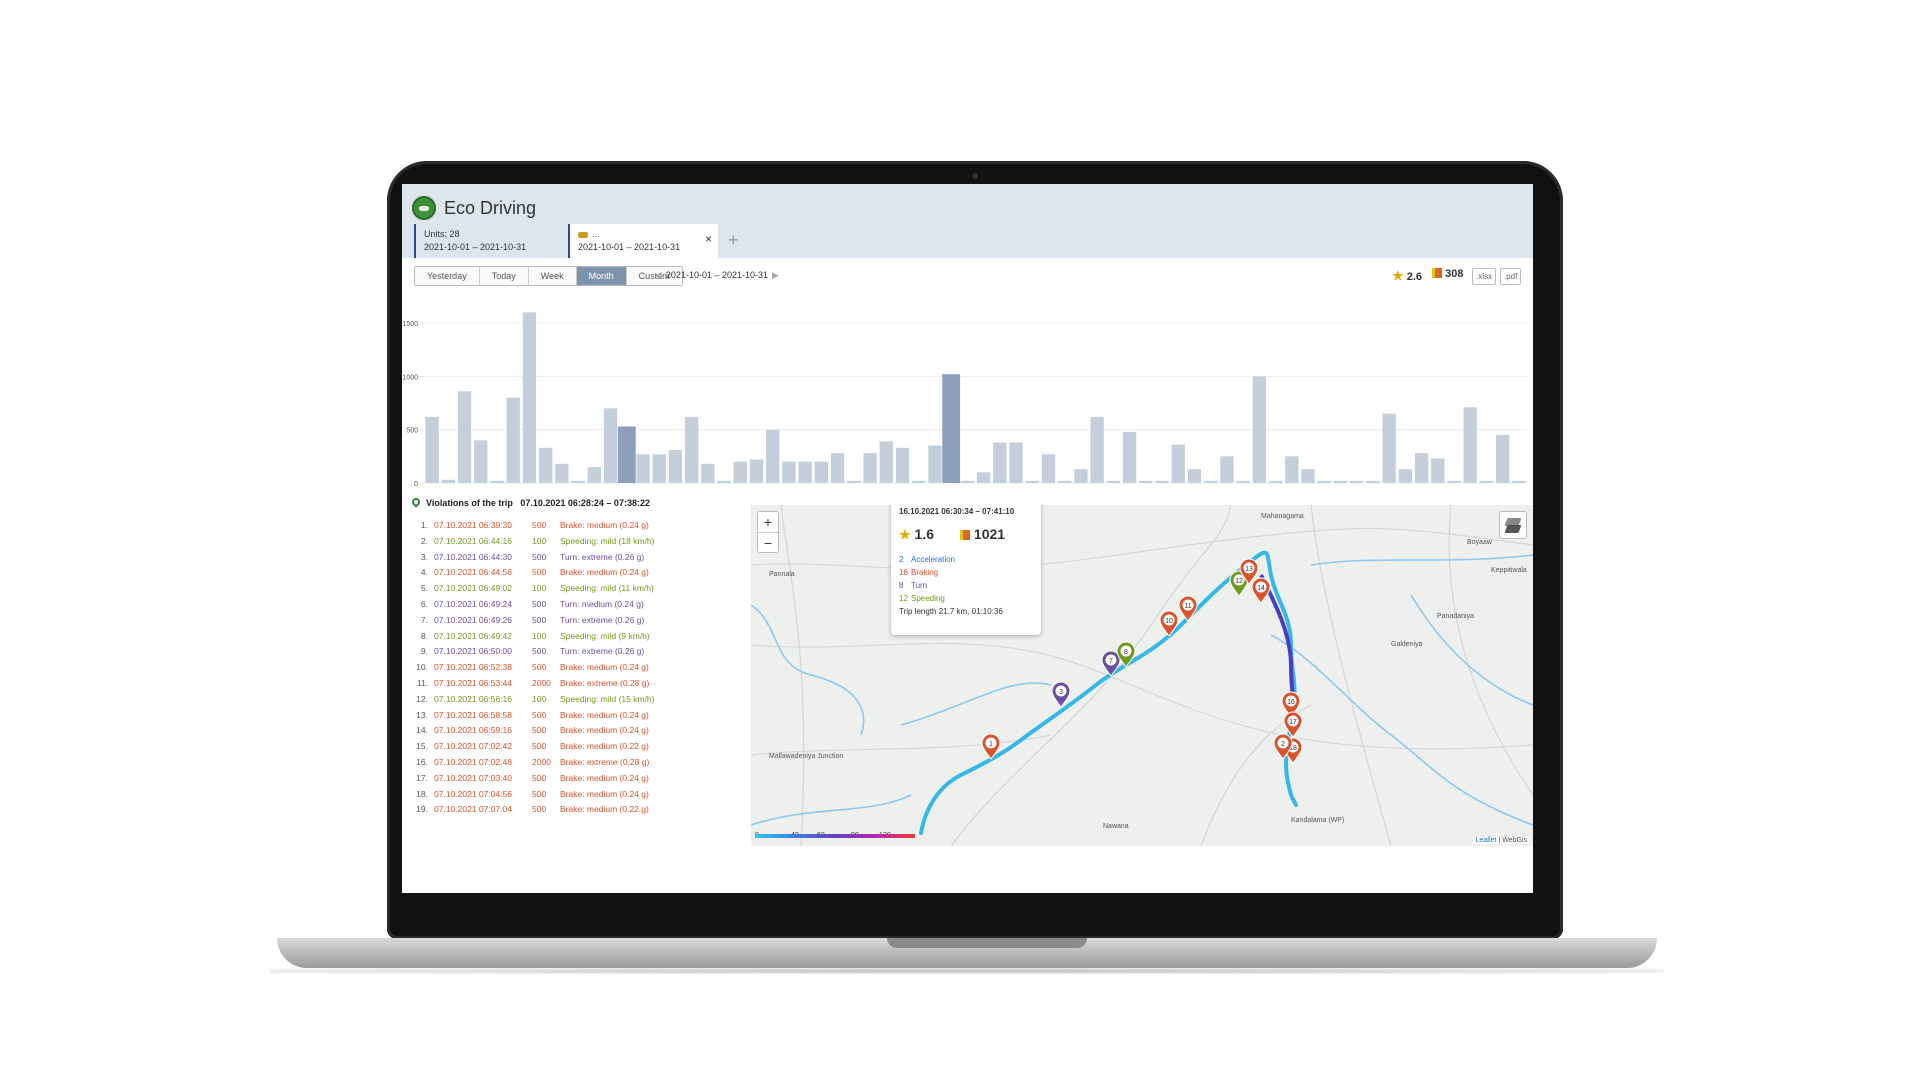 This screenshot has width=1920, height=1080. Describe the element at coordinates (733, 240) in the screenshot. I see `add-tab-icon: +` at that location.